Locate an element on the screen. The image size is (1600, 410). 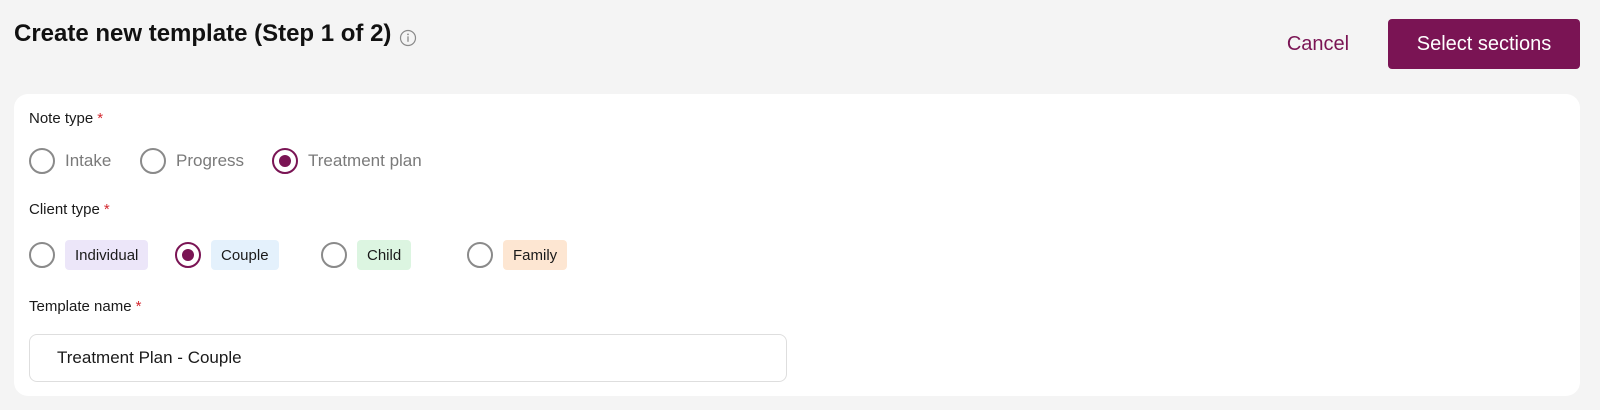
client-type-option-individual: Individual is located at coordinates (89, 255).